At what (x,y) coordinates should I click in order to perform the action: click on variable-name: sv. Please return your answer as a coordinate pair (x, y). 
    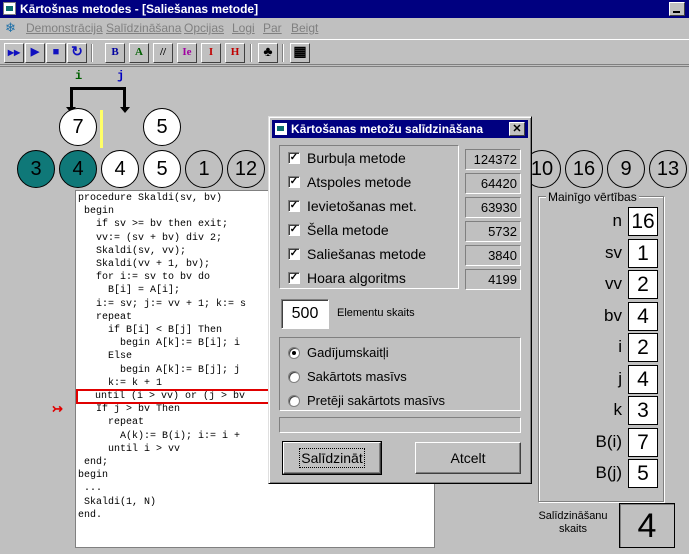
    Looking at the image, I should click on (613, 252).